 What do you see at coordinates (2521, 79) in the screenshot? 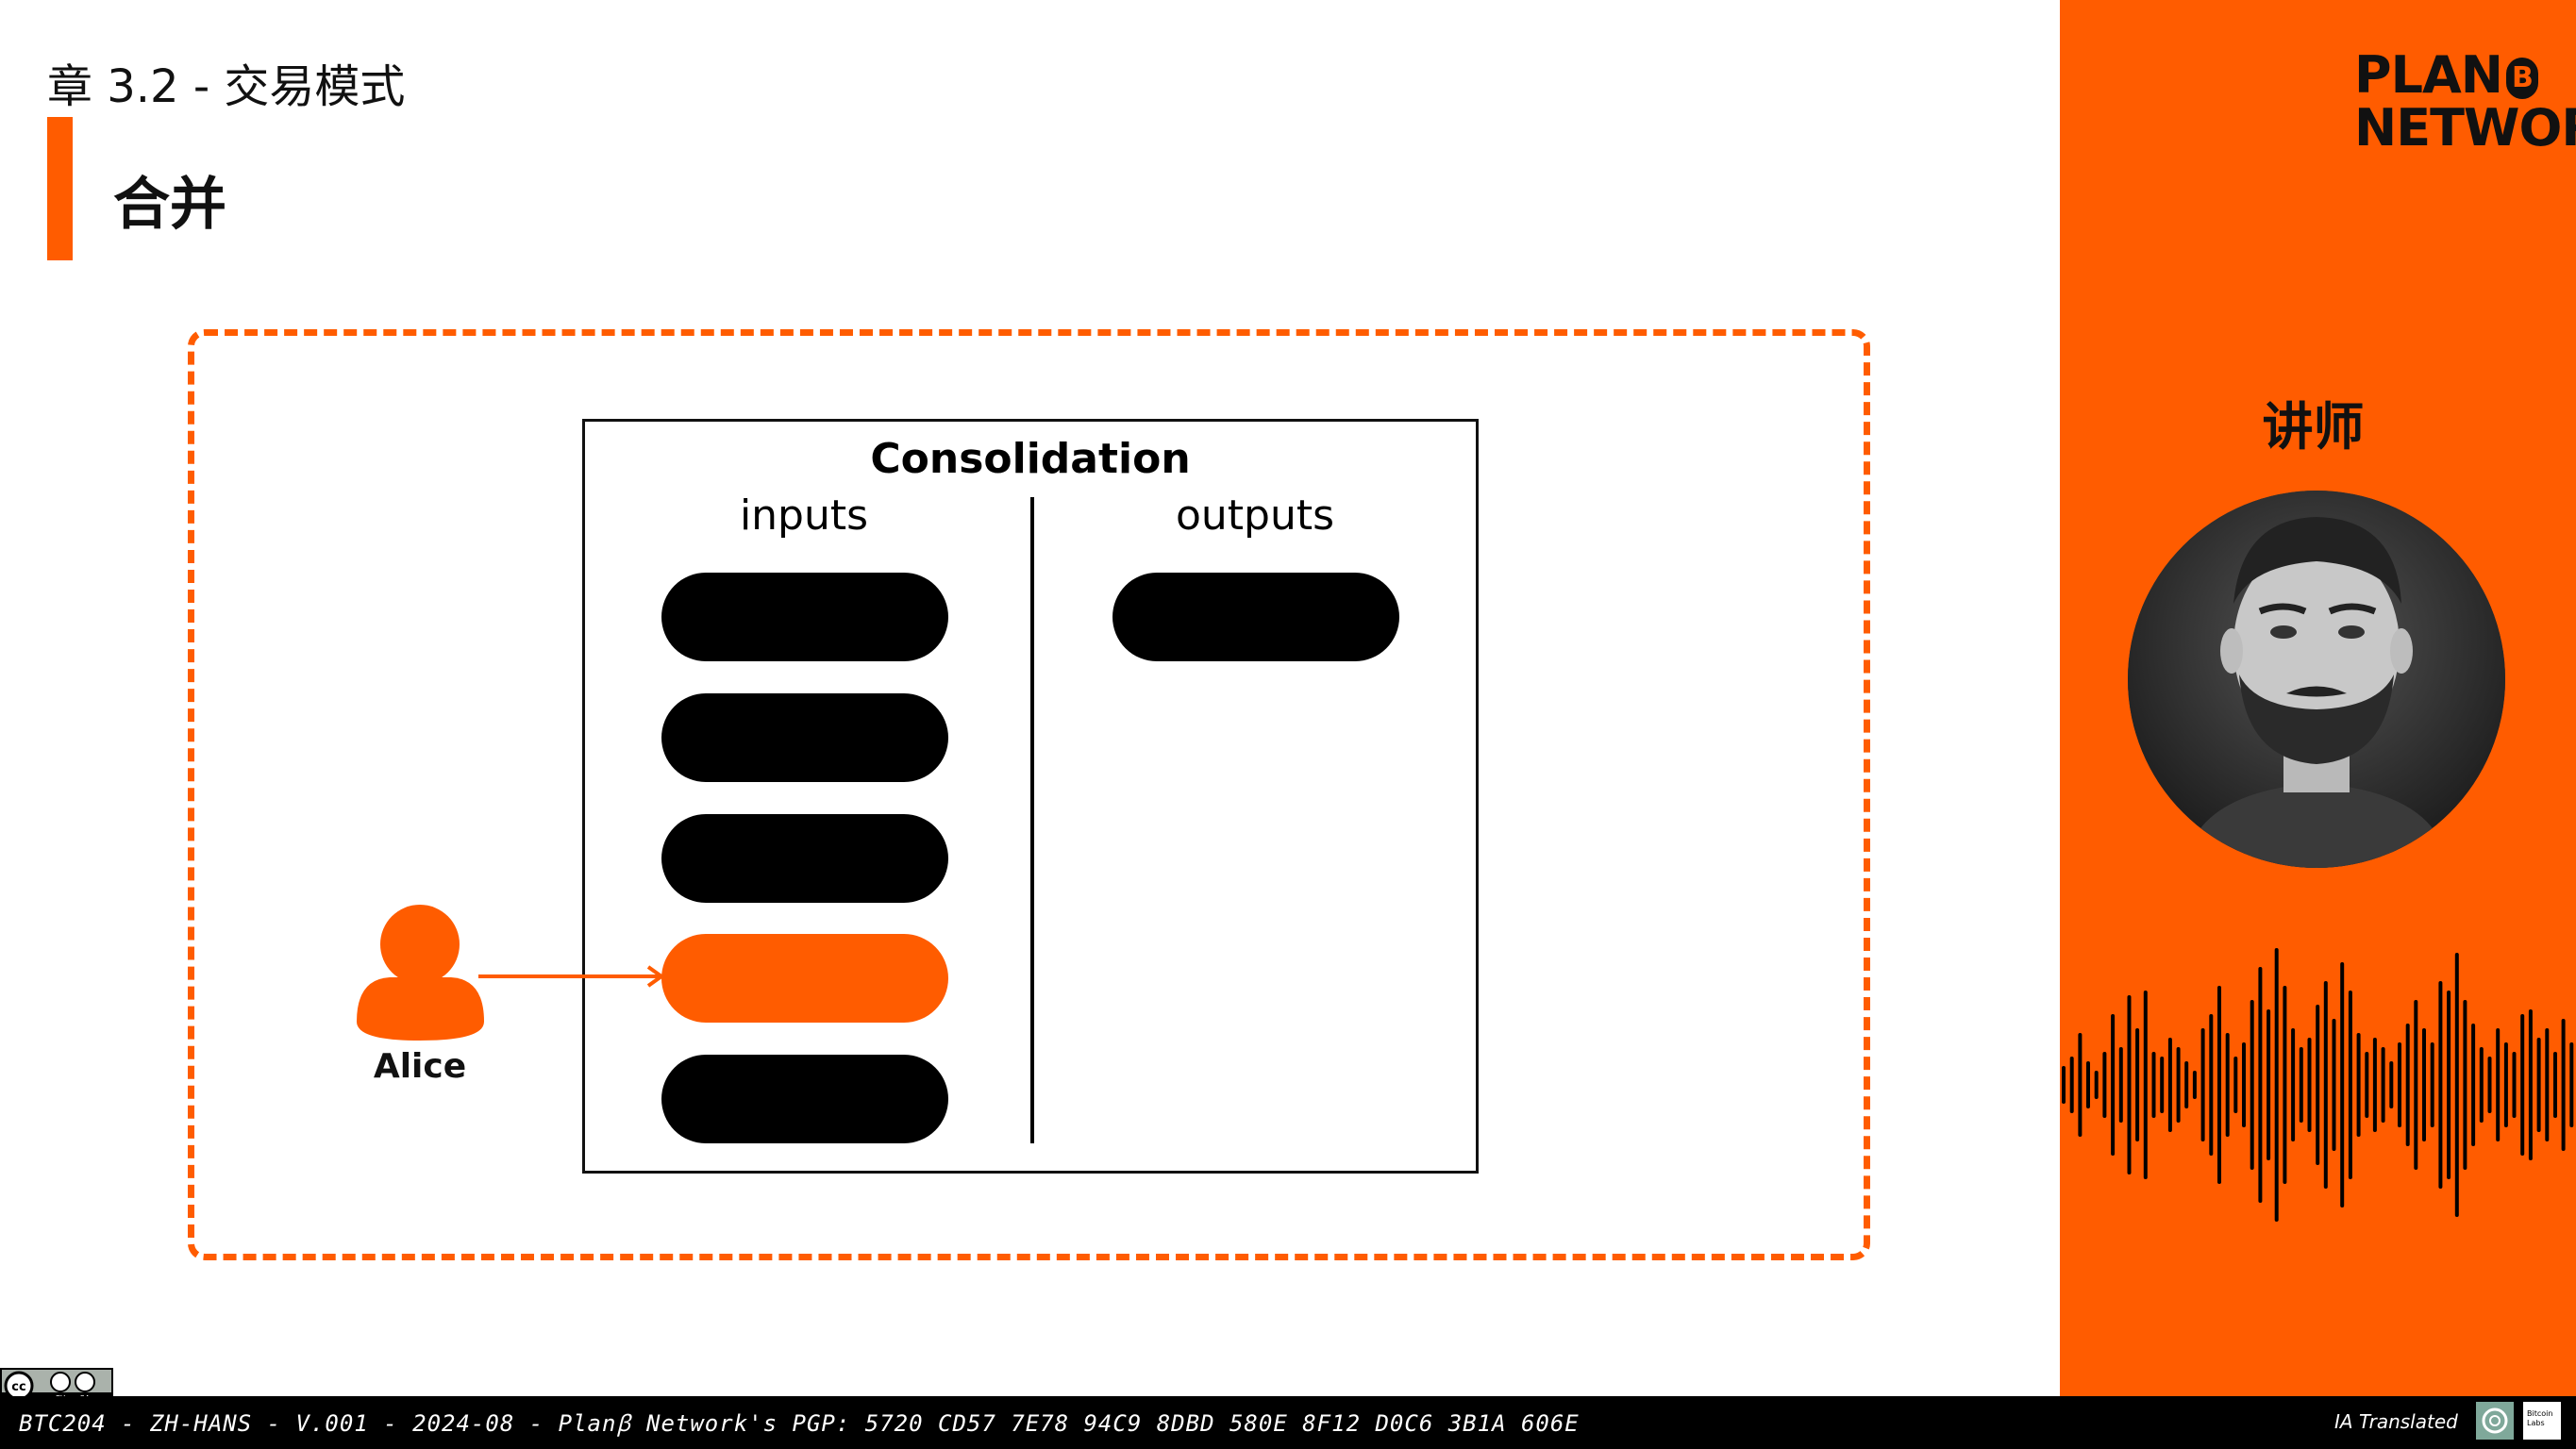
I see `bitcoin-b-icon: B` at bounding box center [2521, 79].